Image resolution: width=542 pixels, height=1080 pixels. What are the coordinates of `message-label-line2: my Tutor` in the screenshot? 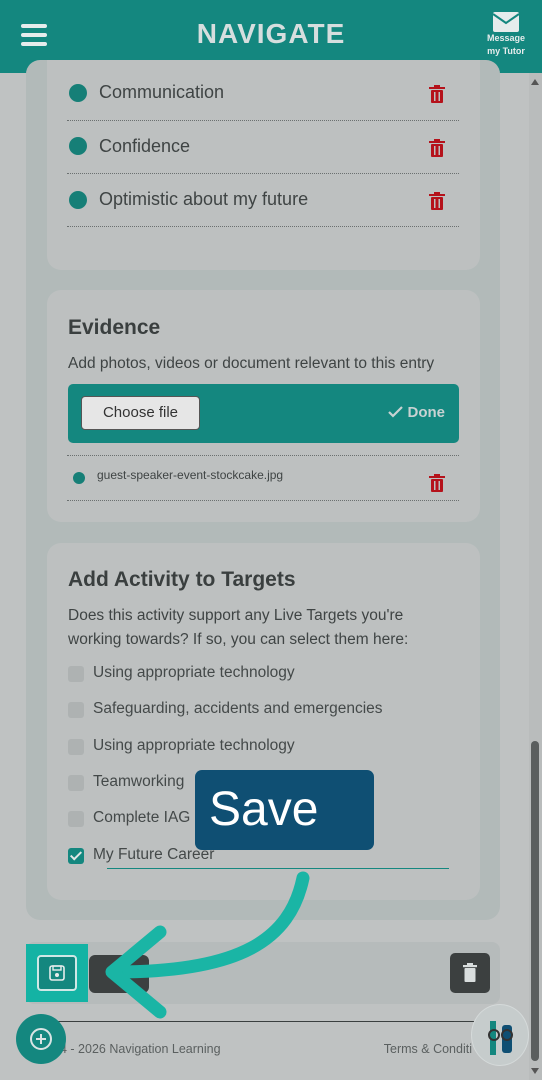 It's located at (506, 51).